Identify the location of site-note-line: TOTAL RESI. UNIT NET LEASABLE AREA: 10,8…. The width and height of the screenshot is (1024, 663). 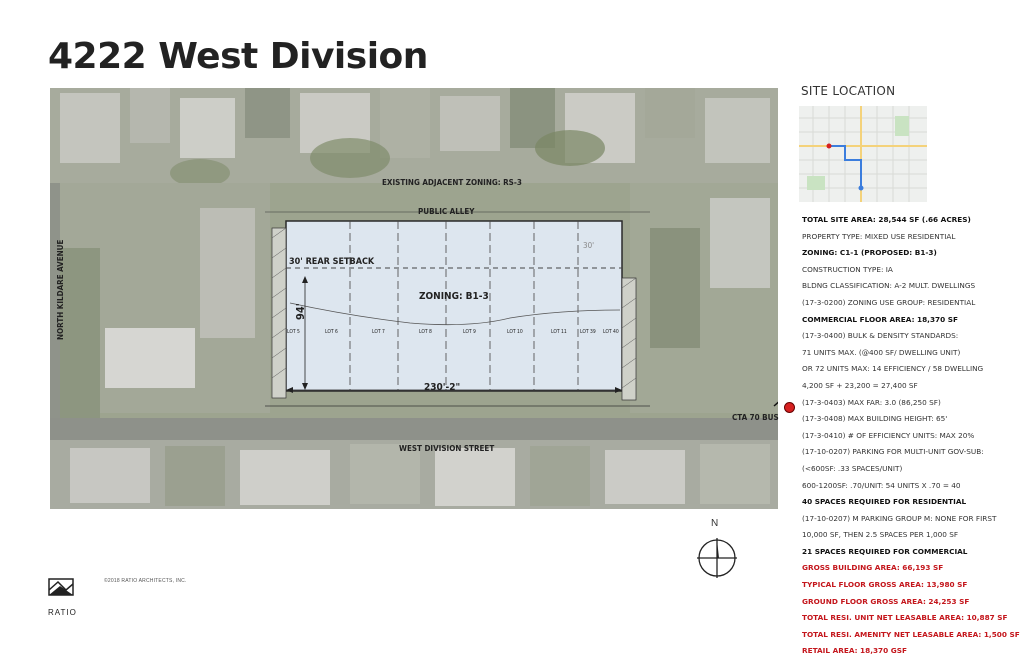
(905, 618).